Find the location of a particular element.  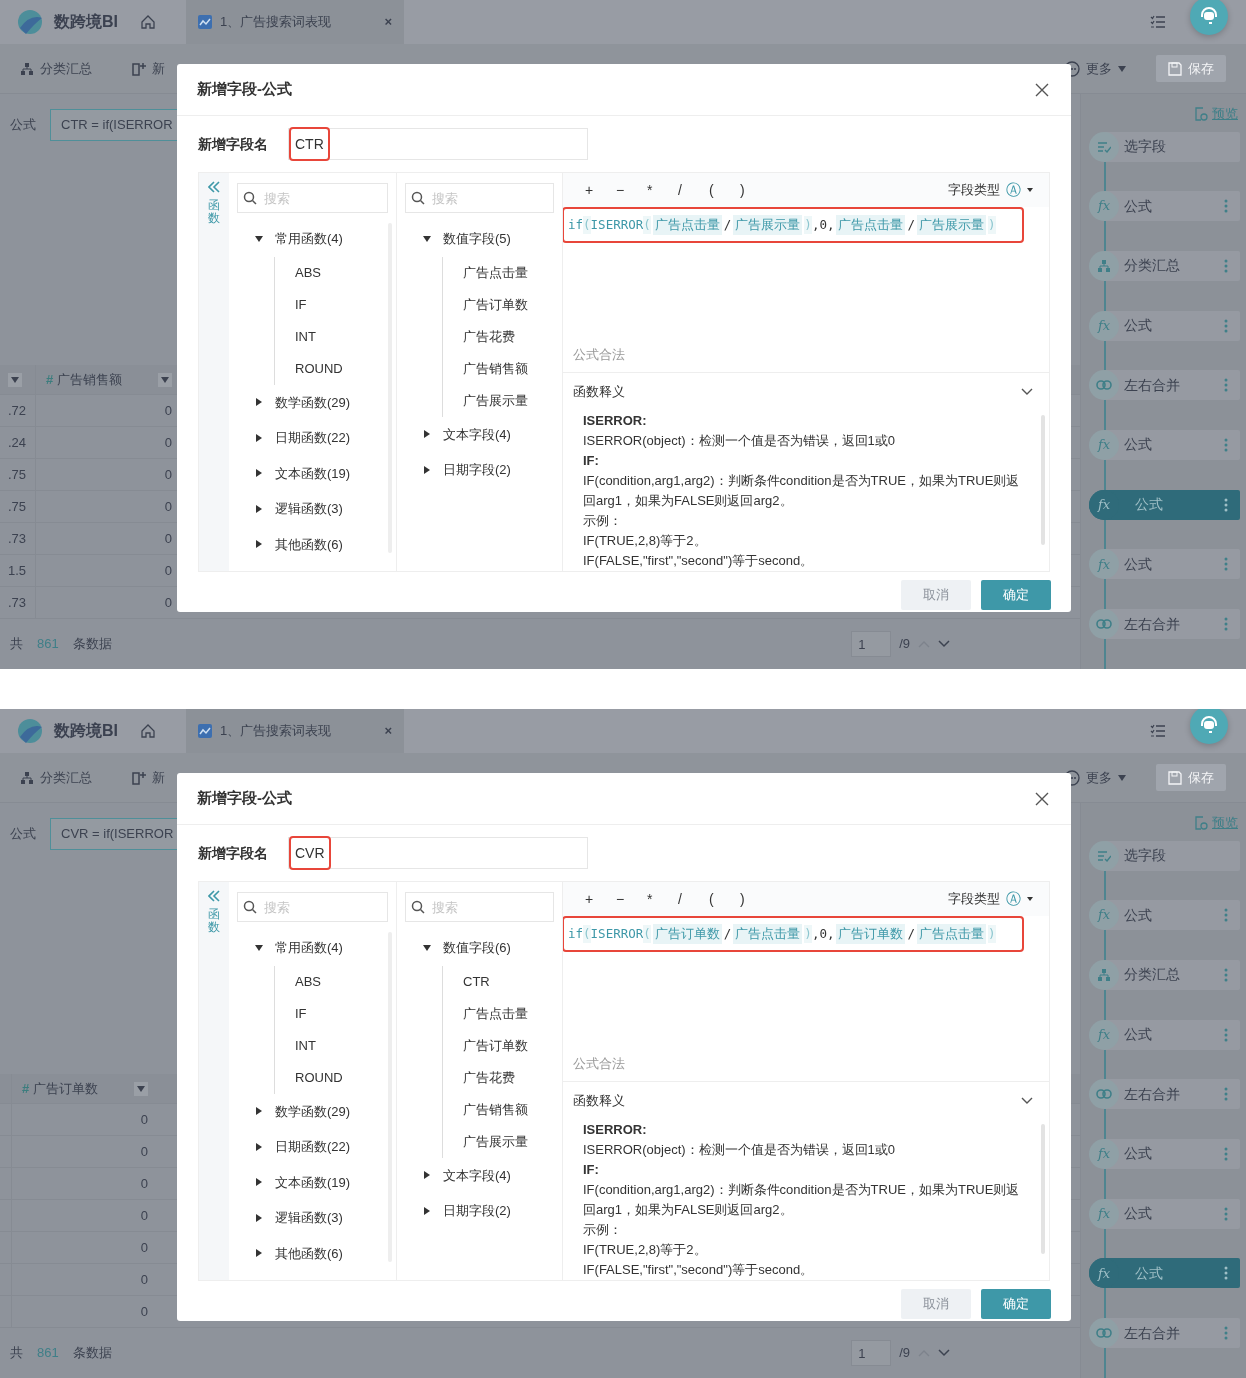

list-icon is located at coordinates (1158, 22).